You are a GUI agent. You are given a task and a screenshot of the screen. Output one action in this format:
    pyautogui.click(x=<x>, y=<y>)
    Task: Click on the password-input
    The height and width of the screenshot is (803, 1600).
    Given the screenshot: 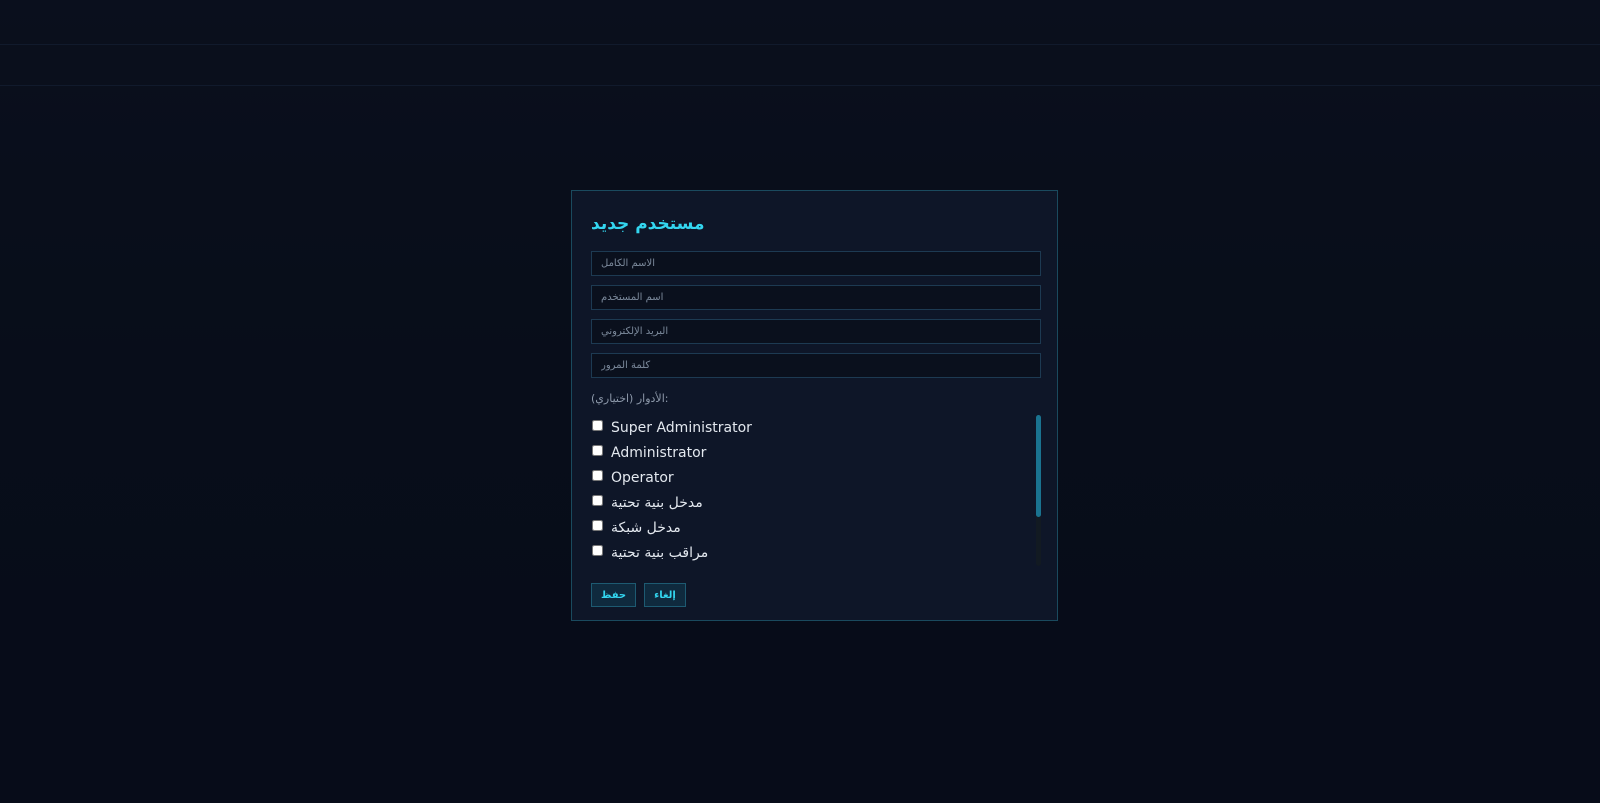 What is the action you would take?
    pyautogui.click(x=816, y=365)
    